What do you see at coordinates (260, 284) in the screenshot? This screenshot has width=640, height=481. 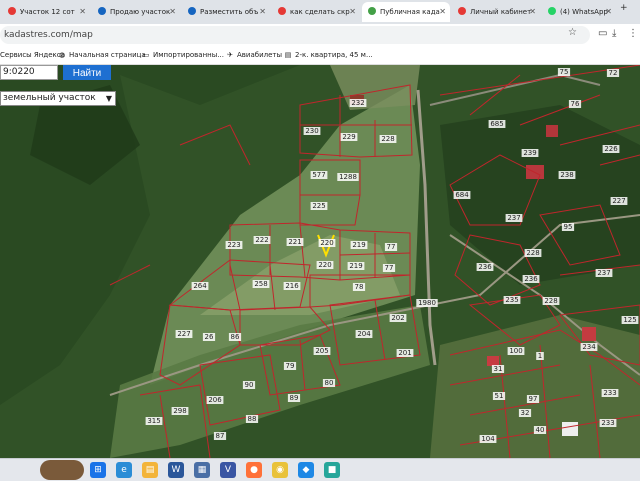 I see `parcel-number: 258` at bounding box center [260, 284].